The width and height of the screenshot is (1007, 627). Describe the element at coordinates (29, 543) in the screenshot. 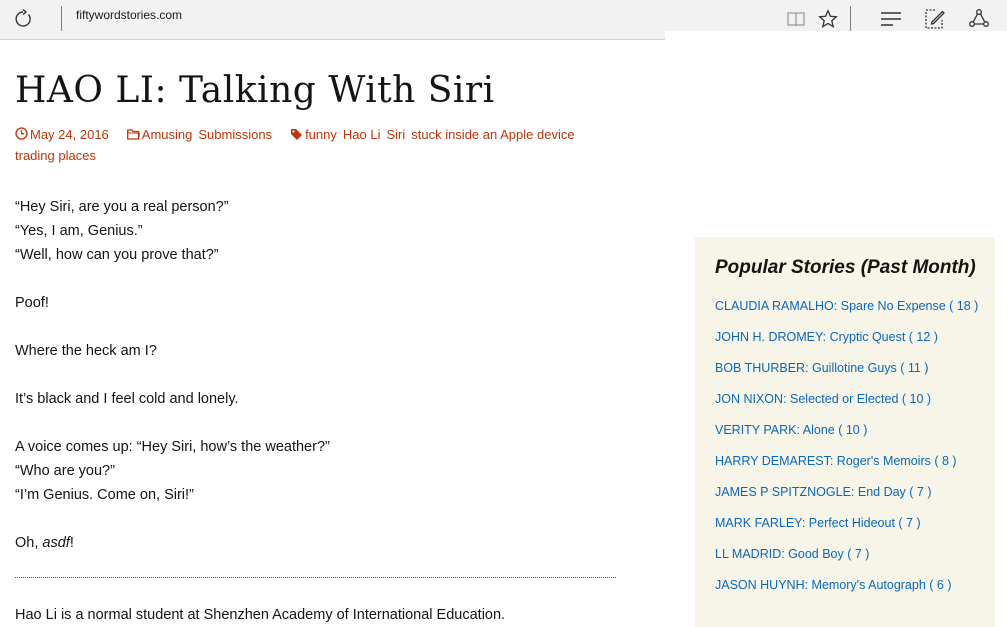

I see `paragraph-text: Oh,` at that location.